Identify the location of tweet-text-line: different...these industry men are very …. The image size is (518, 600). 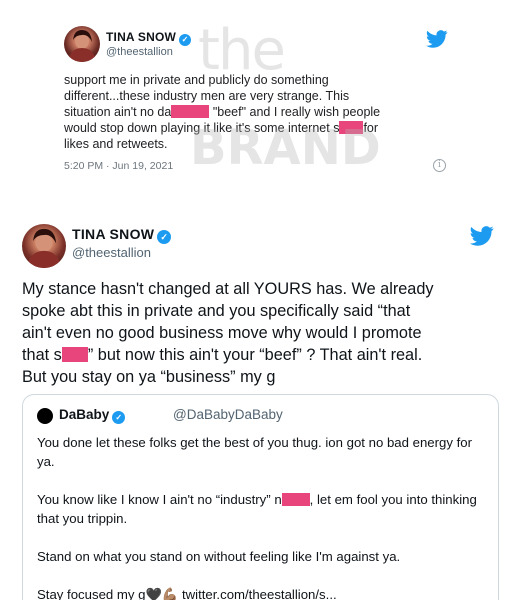
(207, 96).